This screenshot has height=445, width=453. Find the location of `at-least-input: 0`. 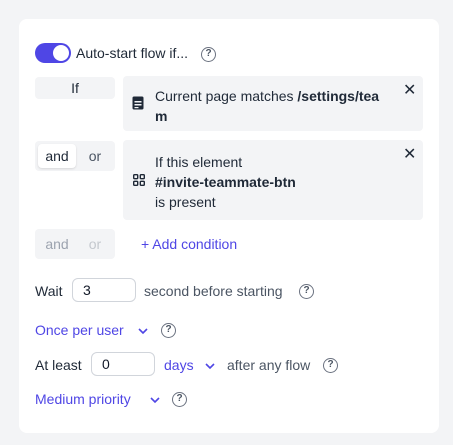

at-least-input: 0 is located at coordinates (123, 364).